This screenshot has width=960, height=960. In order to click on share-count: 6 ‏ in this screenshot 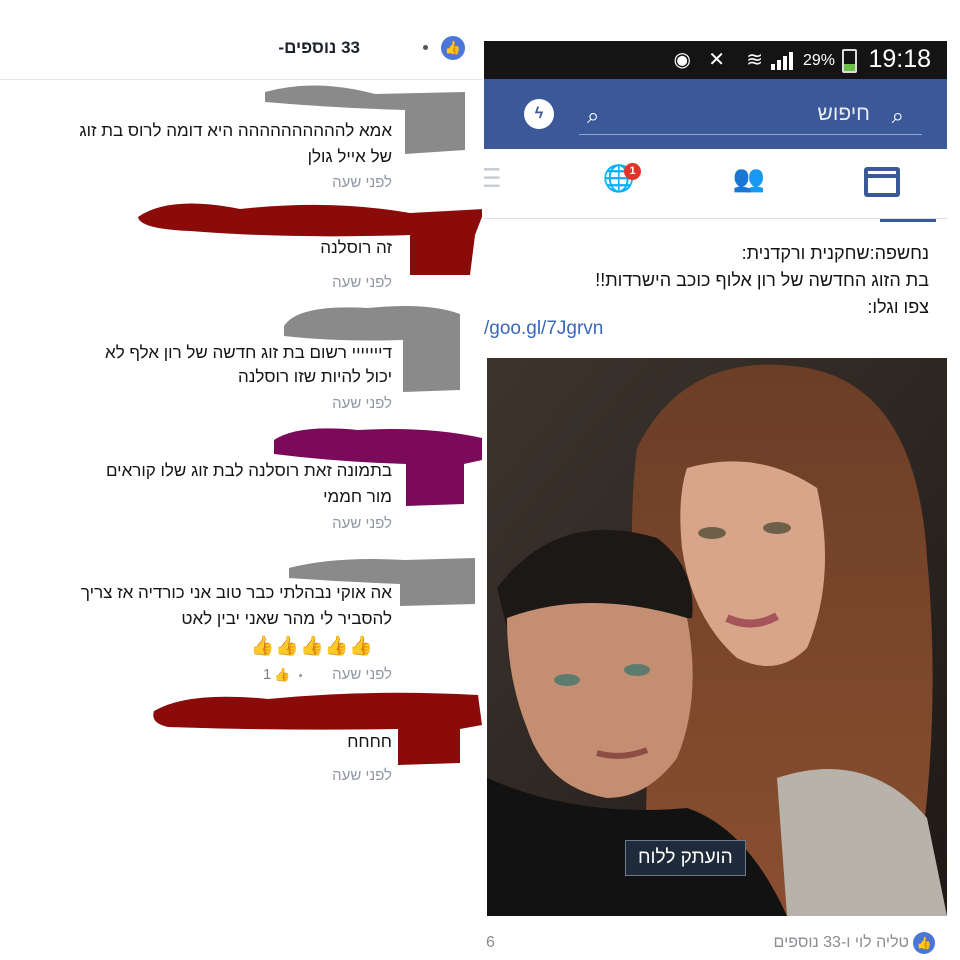, I will do `click(492, 943)`.